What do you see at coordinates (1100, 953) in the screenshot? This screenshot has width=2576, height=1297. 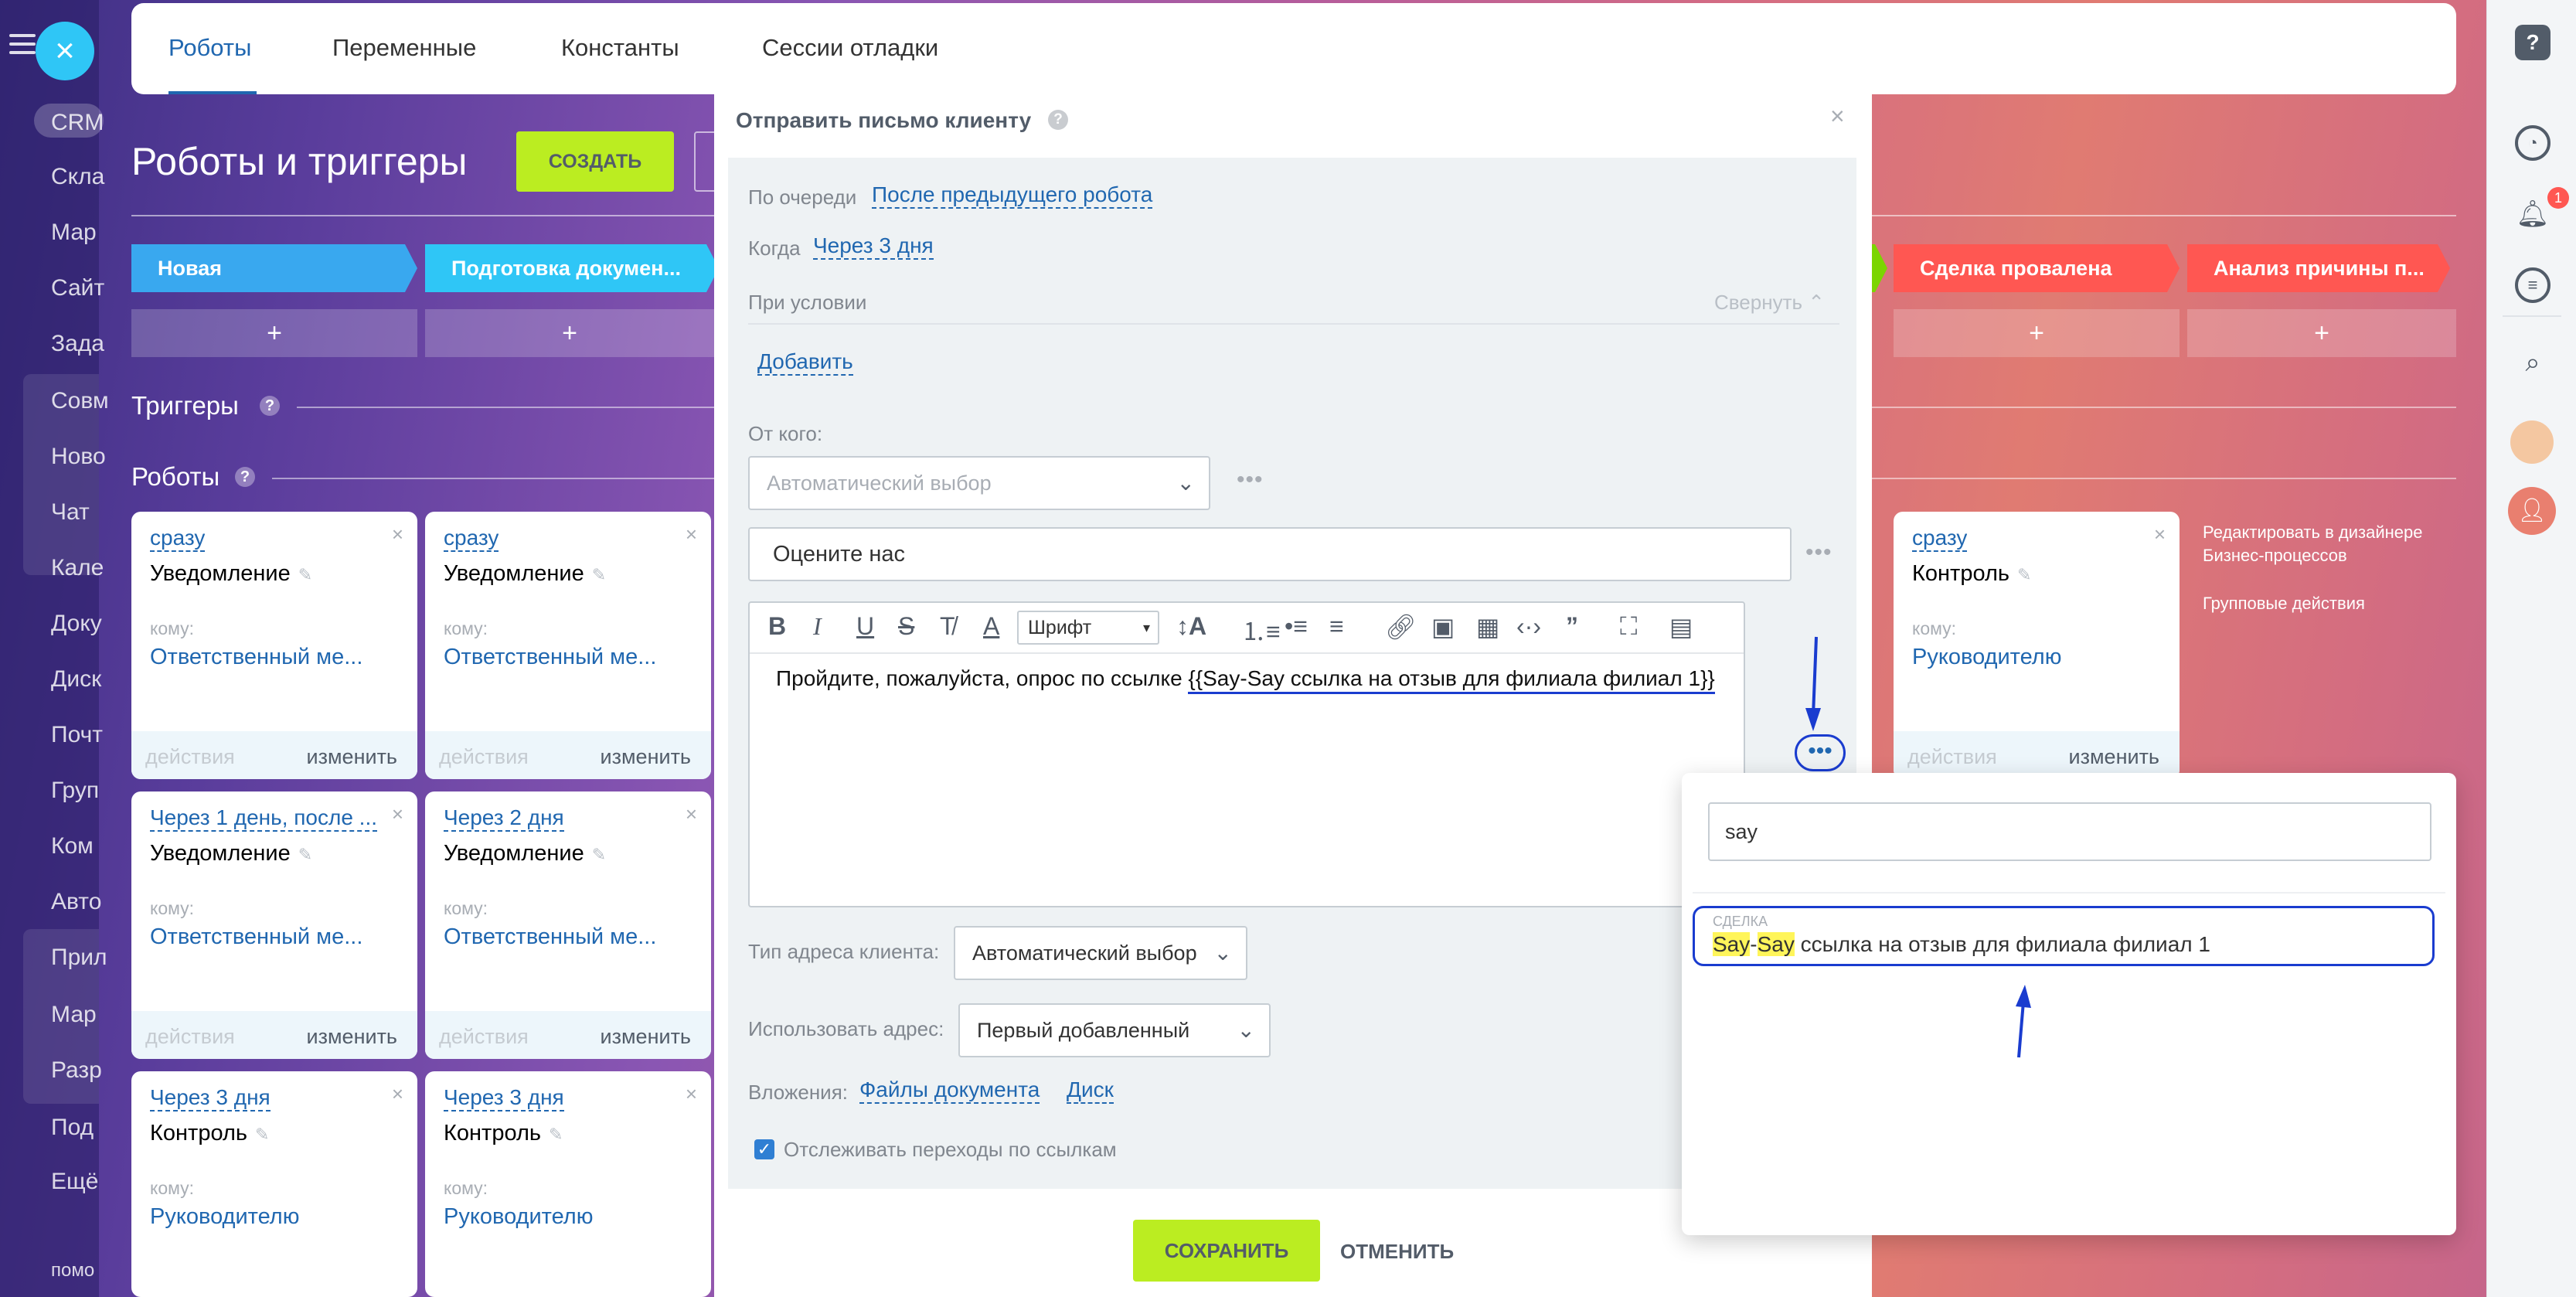 I see `address-type-select: Автоматический выбор ⌄` at bounding box center [1100, 953].